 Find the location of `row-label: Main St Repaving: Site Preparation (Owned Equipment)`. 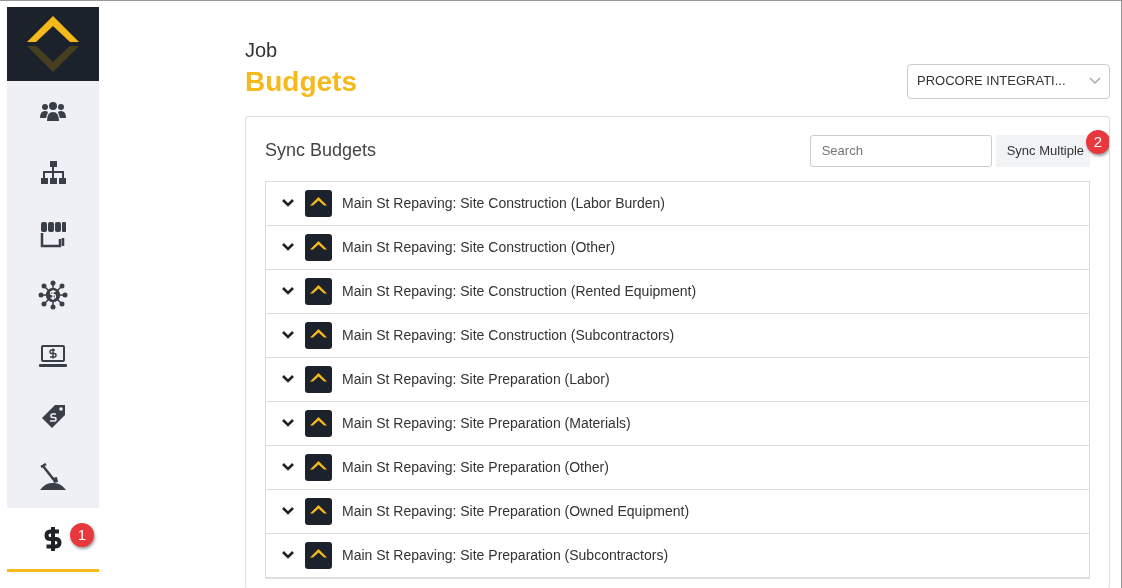

row-label: Main St Repaving: Site Preparation (Owned Equipment) is located at coordinates (516, 511).